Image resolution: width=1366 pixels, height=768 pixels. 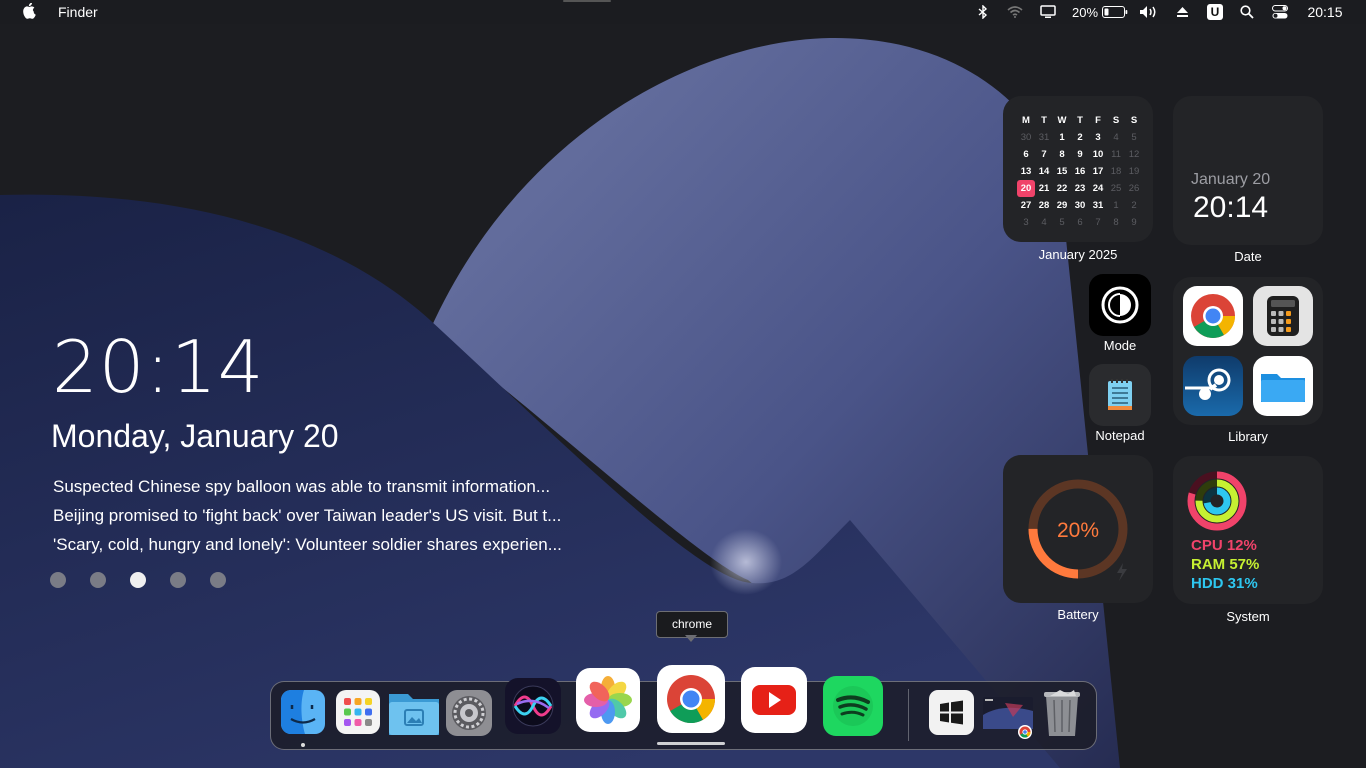 I want to click on calendar-day: 18, so click(x=1116, y=171).